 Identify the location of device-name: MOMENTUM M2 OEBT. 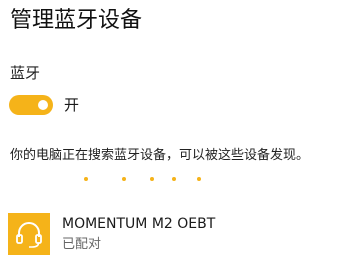
(139, 224).